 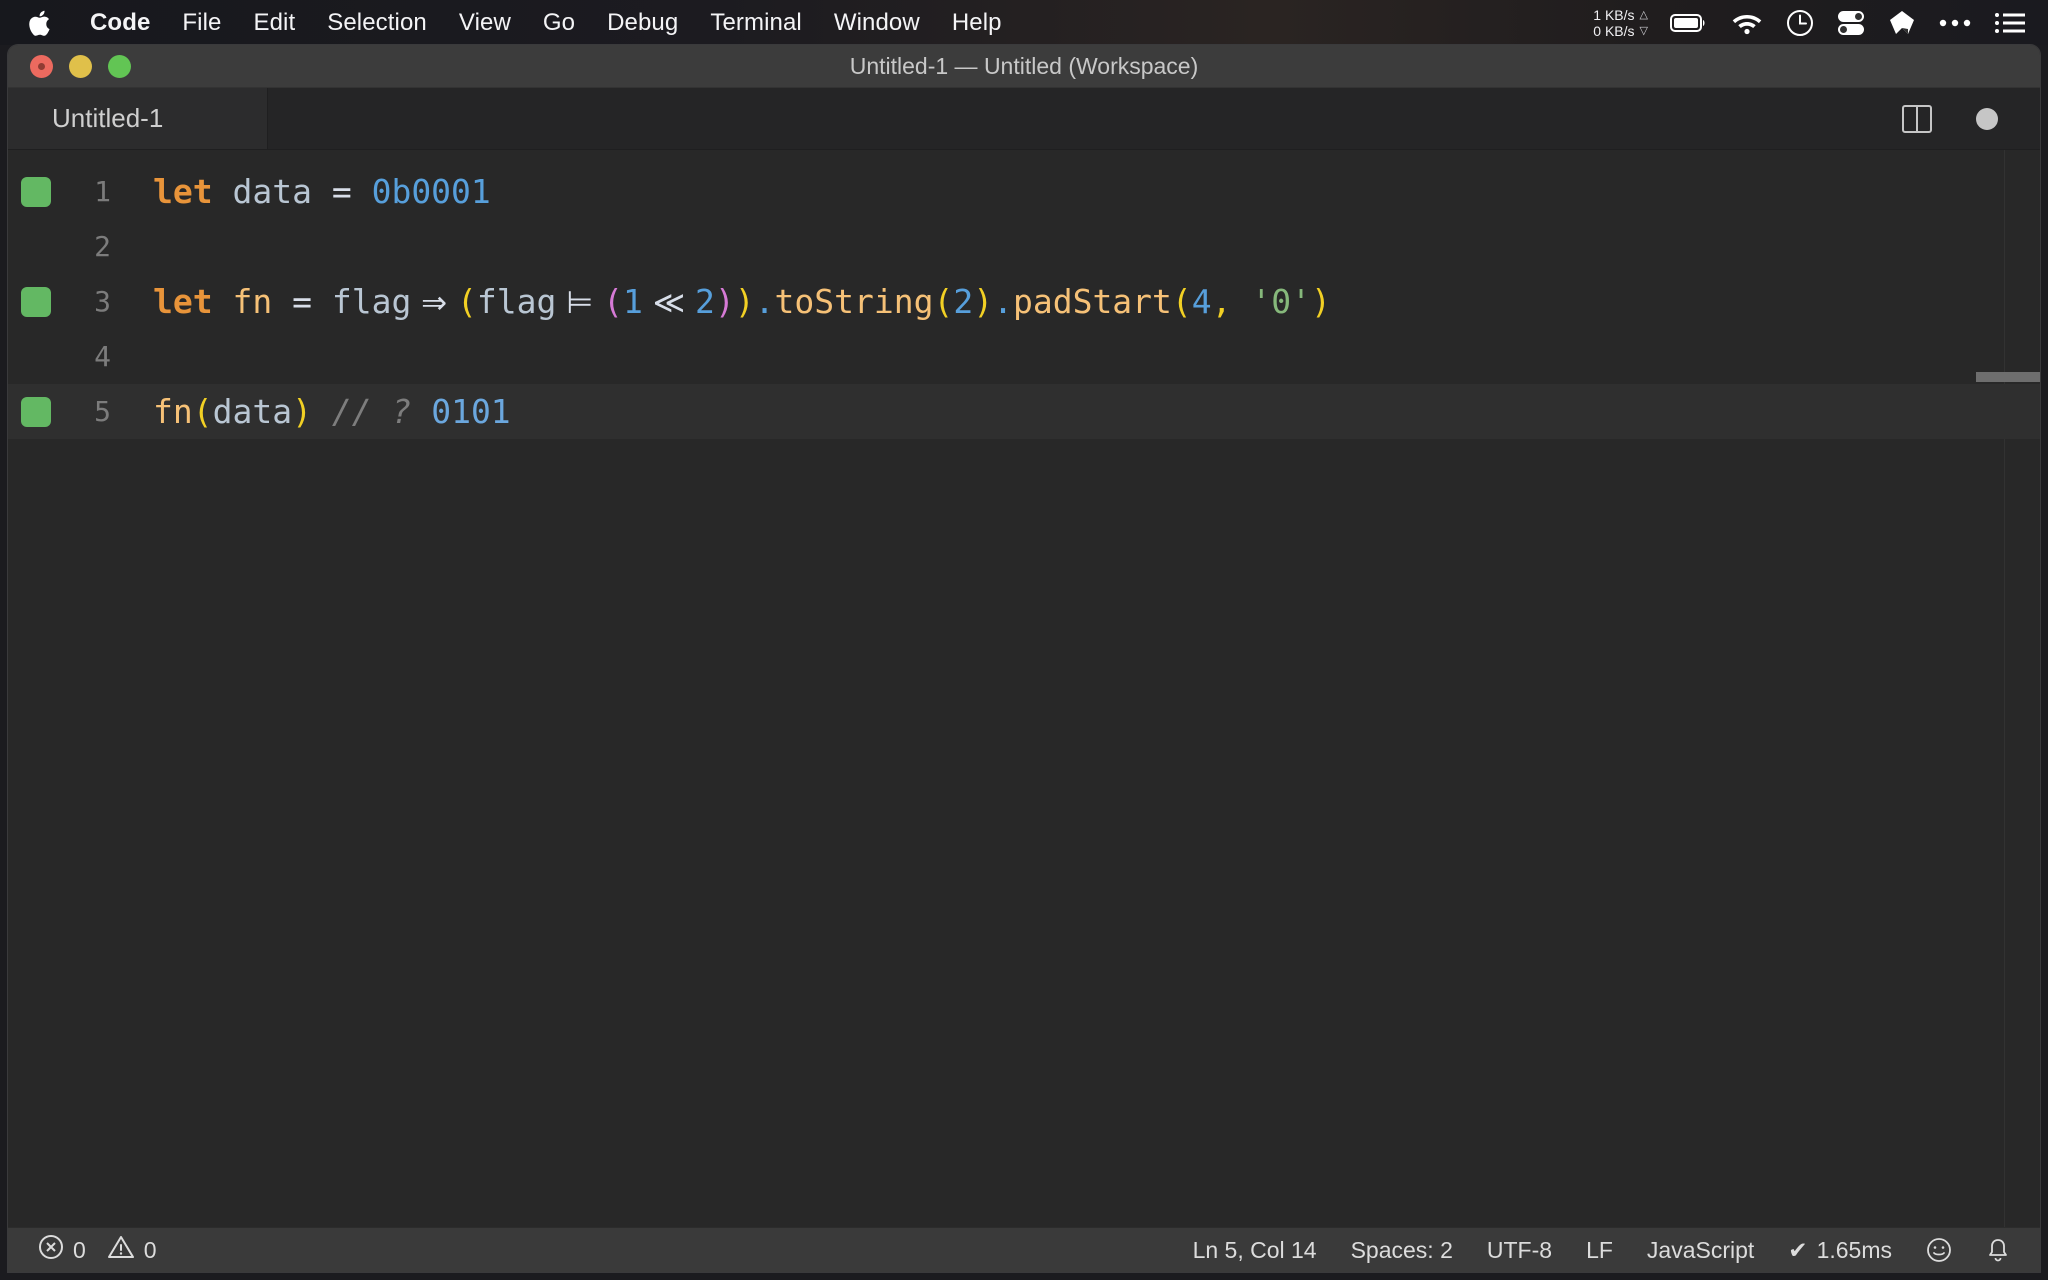 I want to click on encoding-setting: UTF-8, so click(x=1519, y=1250).